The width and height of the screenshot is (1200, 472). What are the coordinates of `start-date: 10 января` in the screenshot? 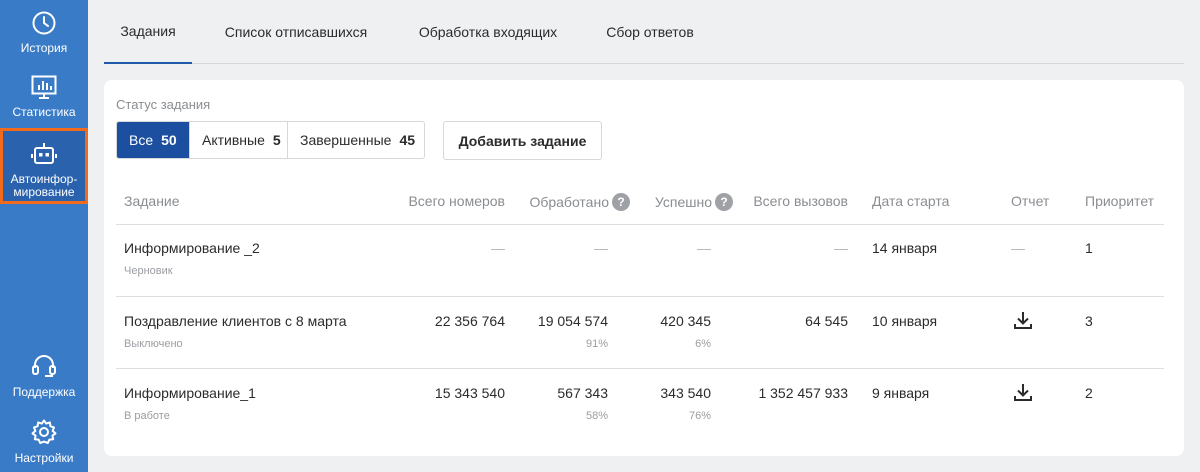 It's located at (905, 321).